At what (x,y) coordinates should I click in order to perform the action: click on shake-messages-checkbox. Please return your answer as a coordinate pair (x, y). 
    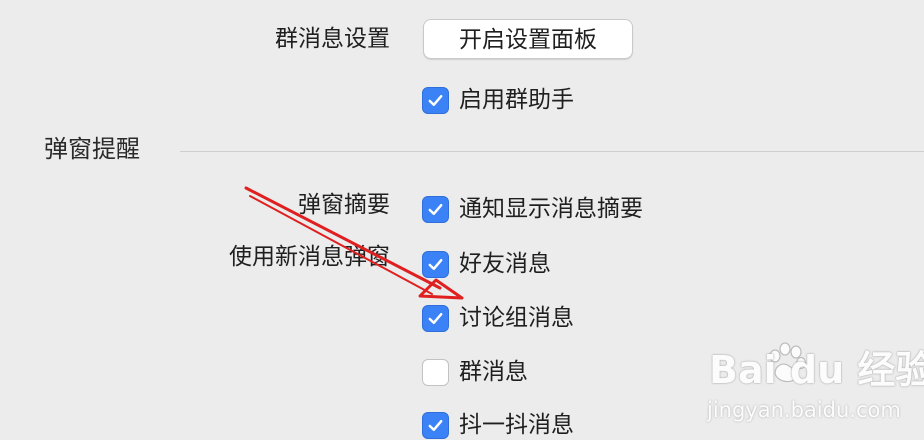
    Looking at the image, I should click on (435, 425).